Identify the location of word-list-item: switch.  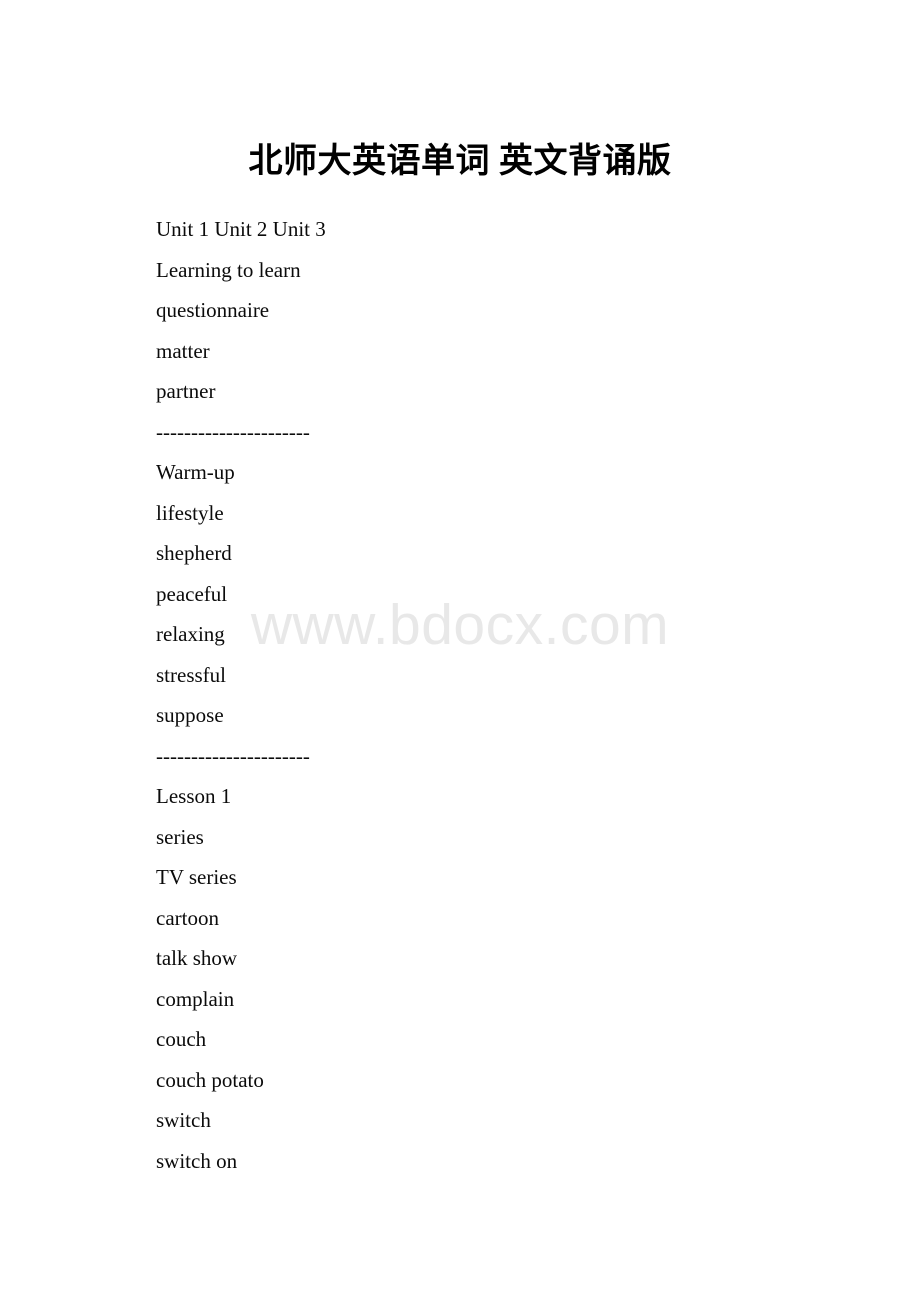
(183, 1120).